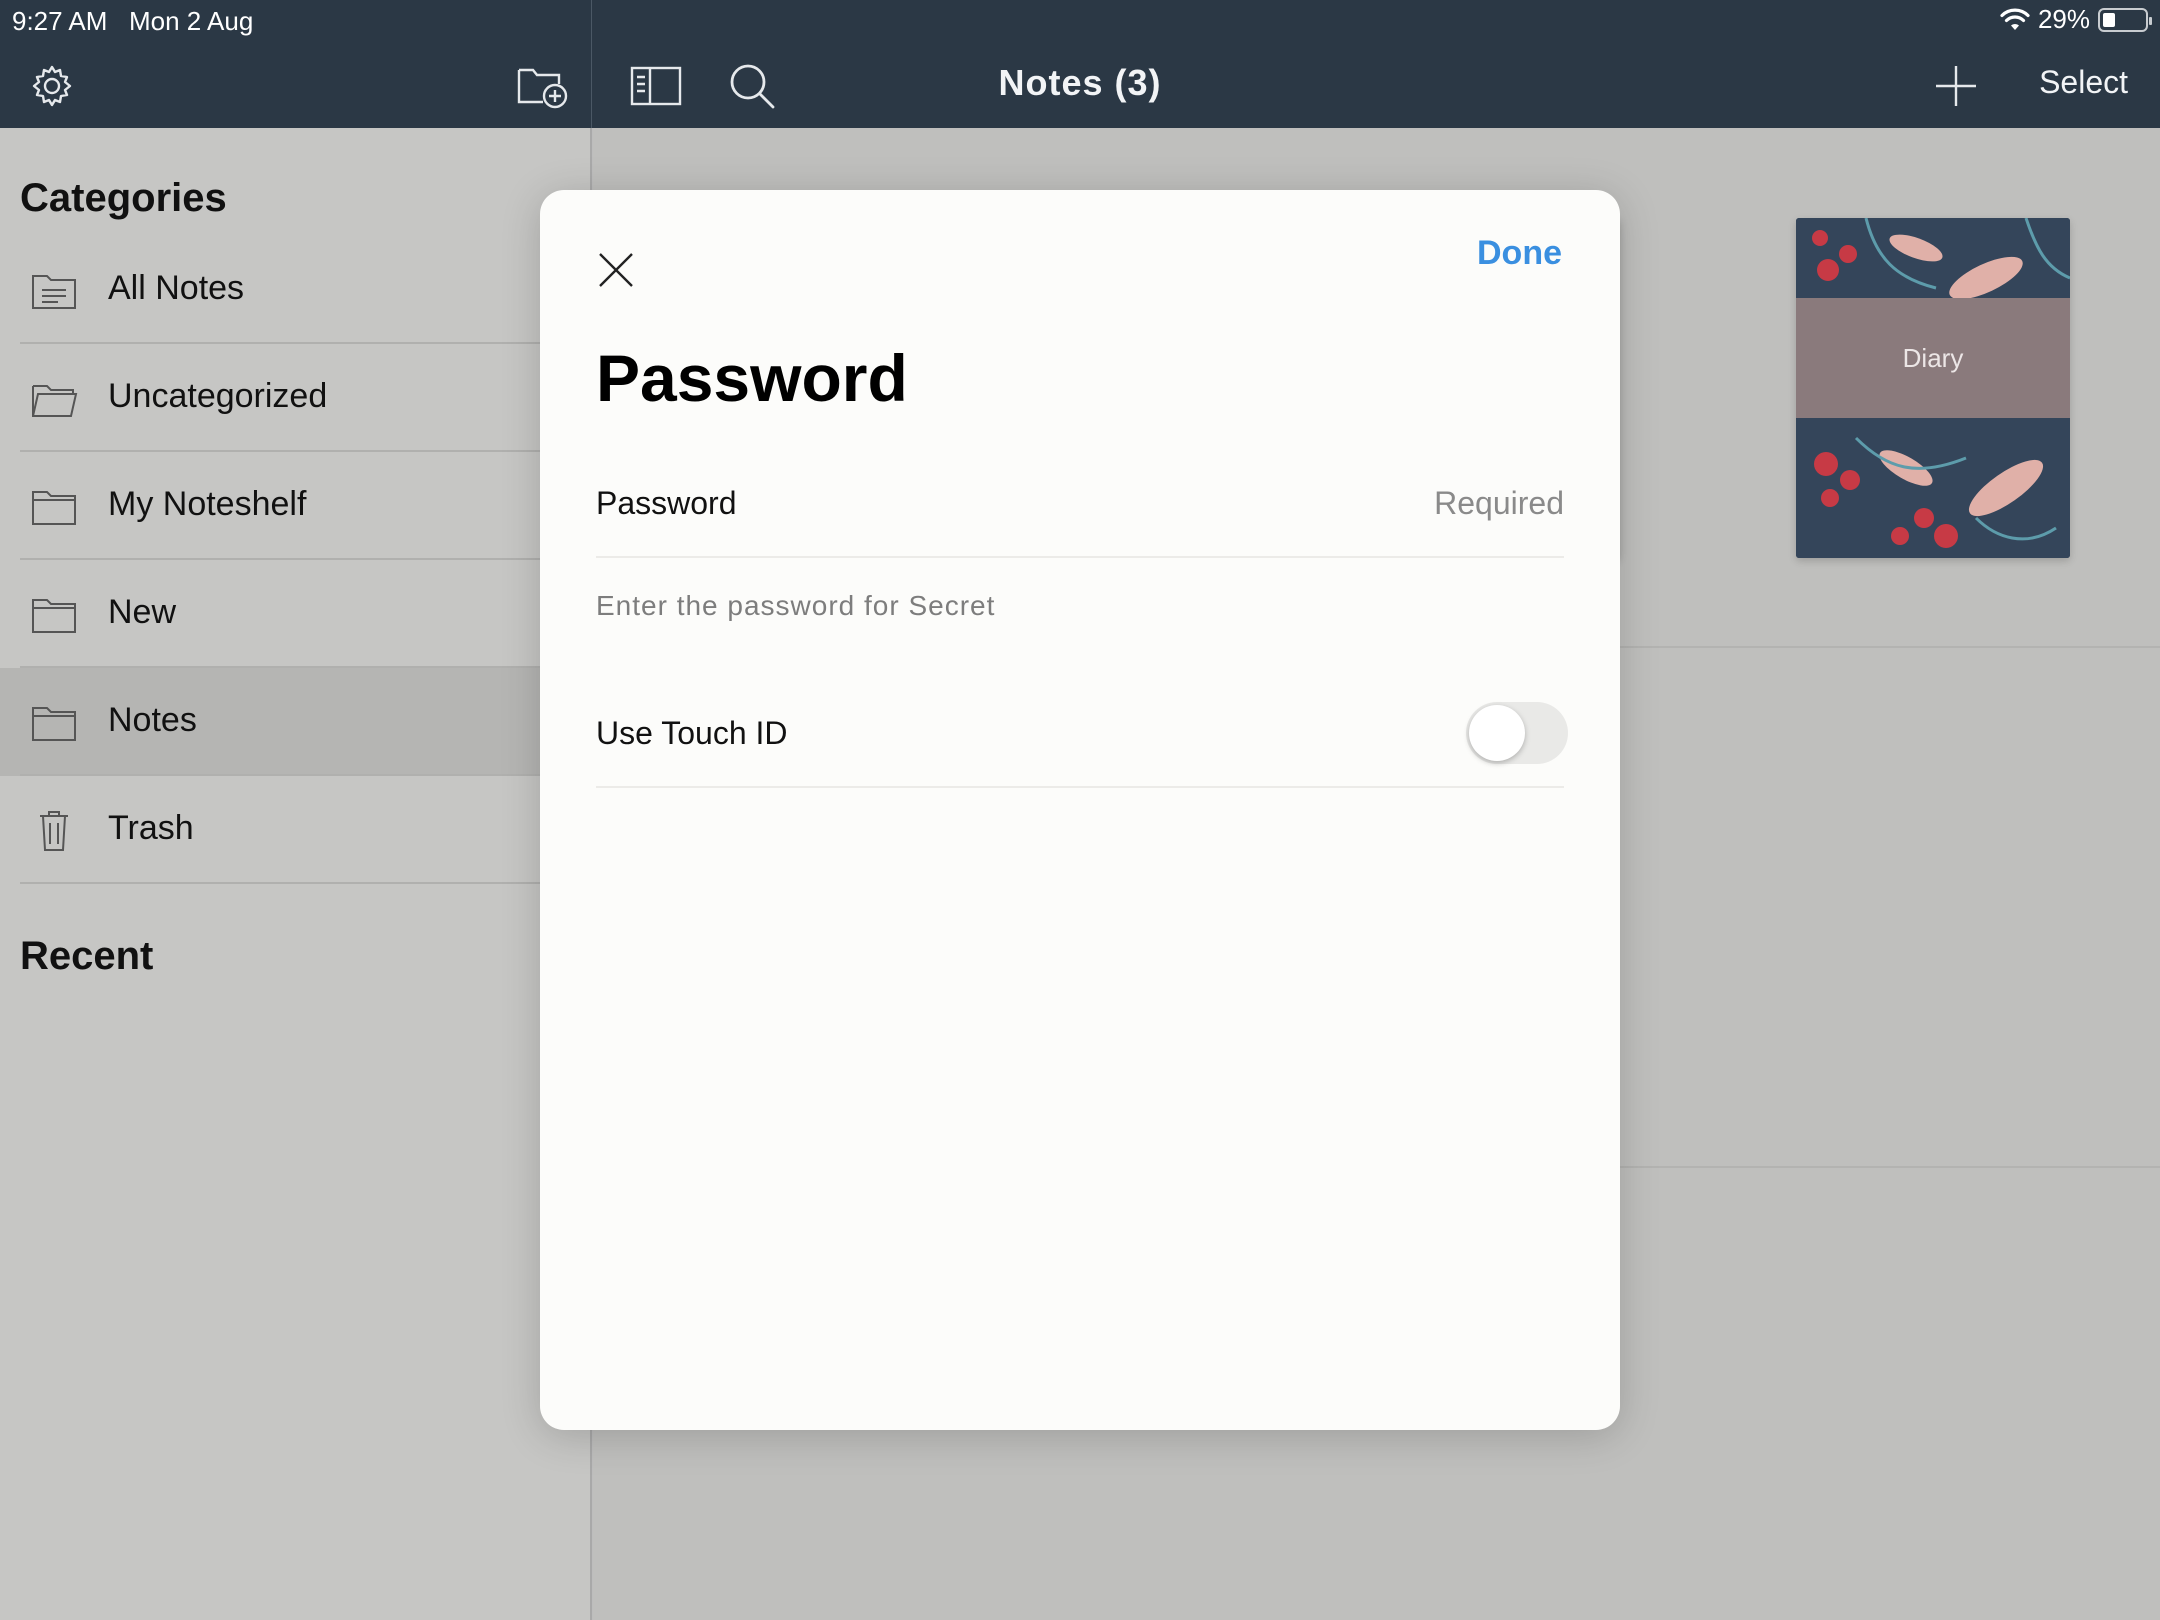  I want to click on sidebar-item-label: My Noteshelf, so click(207, 504).